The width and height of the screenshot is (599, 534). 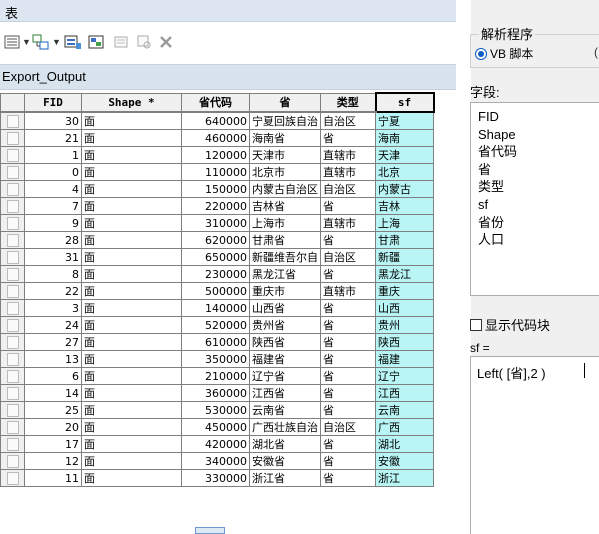 What do you see at coordinates (53, 223) in the screenshot?
I see `fid-cell: 9` at bounding box center [53, 223].